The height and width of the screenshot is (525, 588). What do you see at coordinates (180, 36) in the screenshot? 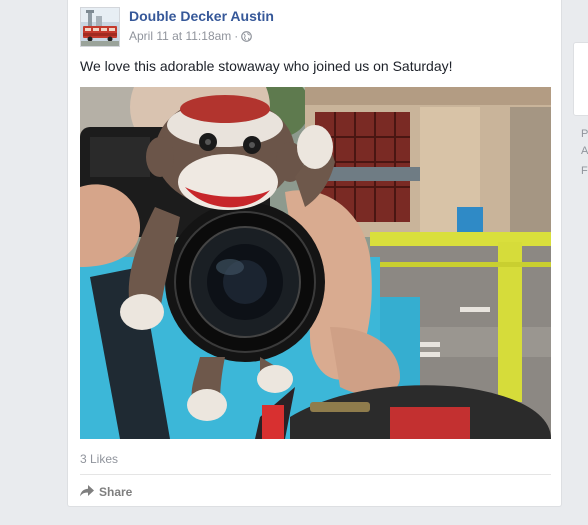
I see `post-timestamp: April 11 at 11:18am` at bounding box center [180, 36].